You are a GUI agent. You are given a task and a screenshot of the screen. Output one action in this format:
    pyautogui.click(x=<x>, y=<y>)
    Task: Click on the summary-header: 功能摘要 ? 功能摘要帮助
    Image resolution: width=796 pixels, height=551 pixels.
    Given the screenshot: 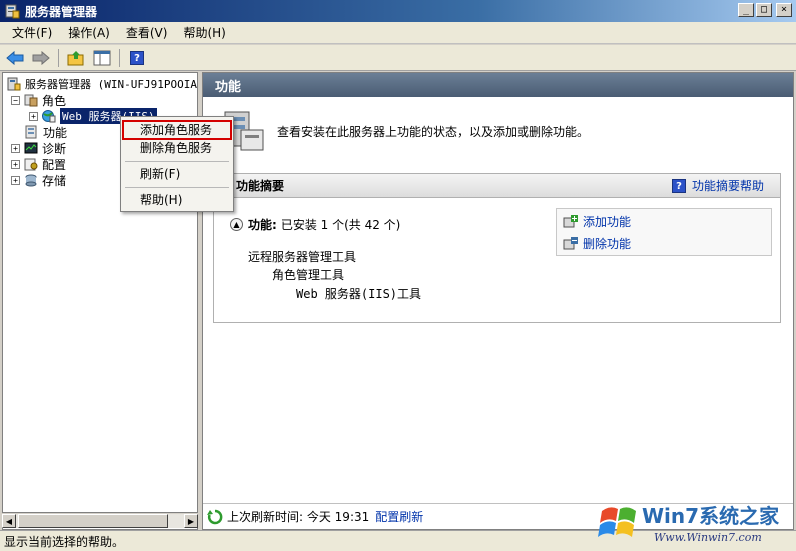 What is the action you would take?
    pyautogui.click(x=497, y=186)
    